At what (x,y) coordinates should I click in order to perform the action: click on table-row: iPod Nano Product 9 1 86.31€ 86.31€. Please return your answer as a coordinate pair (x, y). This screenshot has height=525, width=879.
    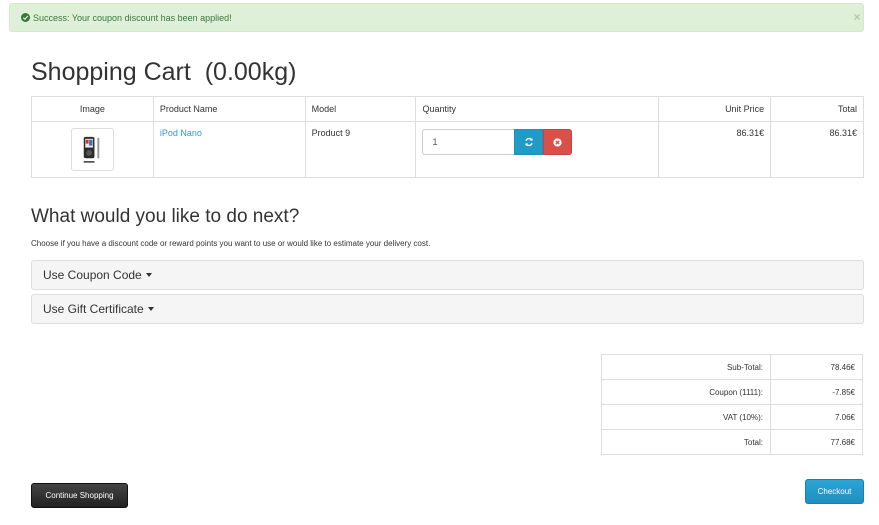
    Looking at the image, I should click on (447, 149).